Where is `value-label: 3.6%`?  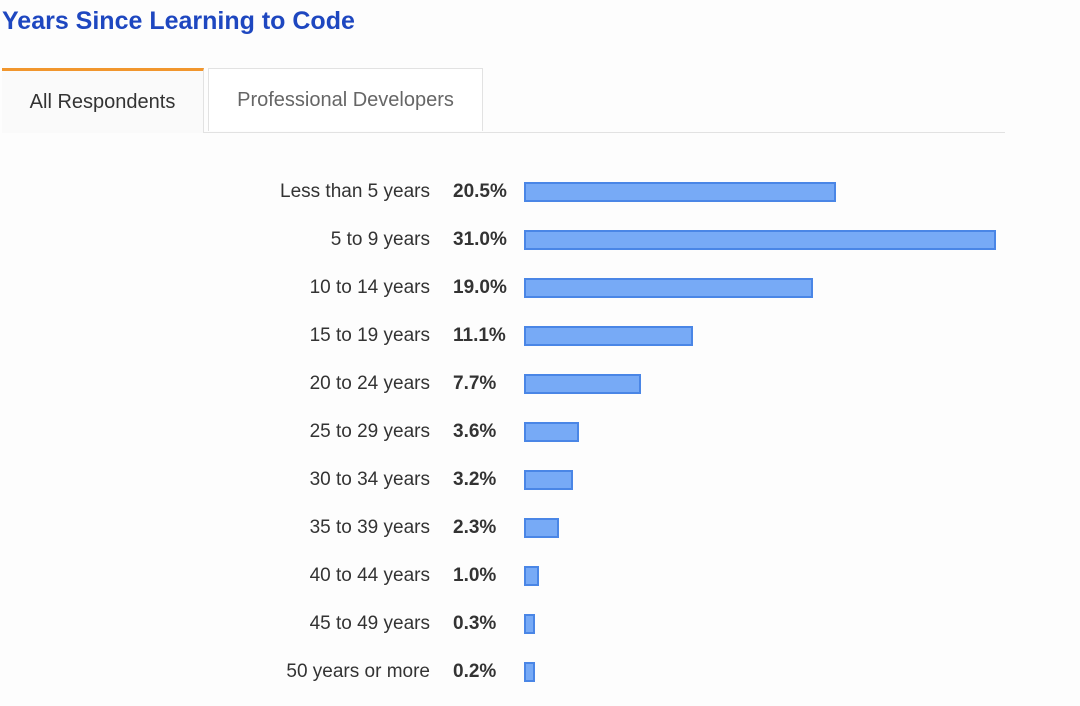
value-label: 3.6% is located at coordinates (475, 431).